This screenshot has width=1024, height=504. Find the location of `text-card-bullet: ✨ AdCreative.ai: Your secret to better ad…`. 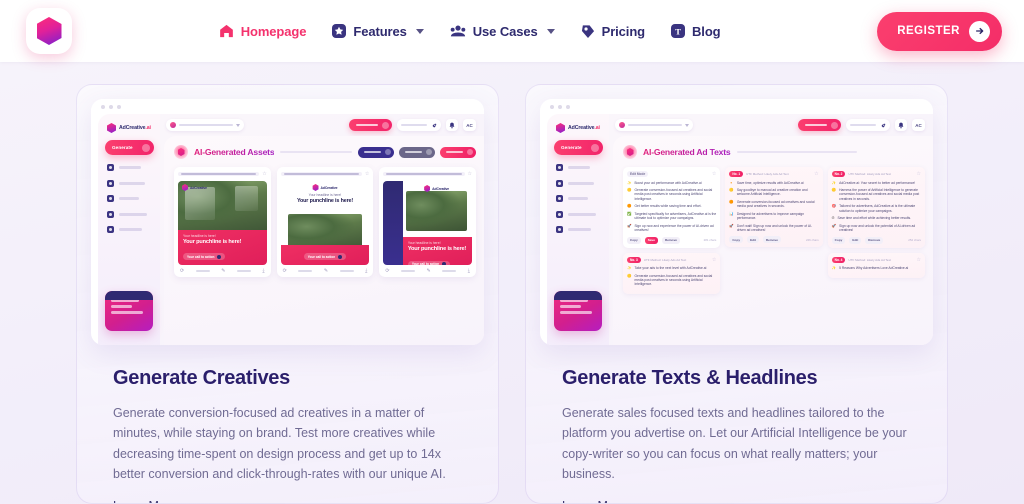

text-card-bullet: ✨ AdCreative.ai: Your secret to better ad… is located at coordinates (876, 183).